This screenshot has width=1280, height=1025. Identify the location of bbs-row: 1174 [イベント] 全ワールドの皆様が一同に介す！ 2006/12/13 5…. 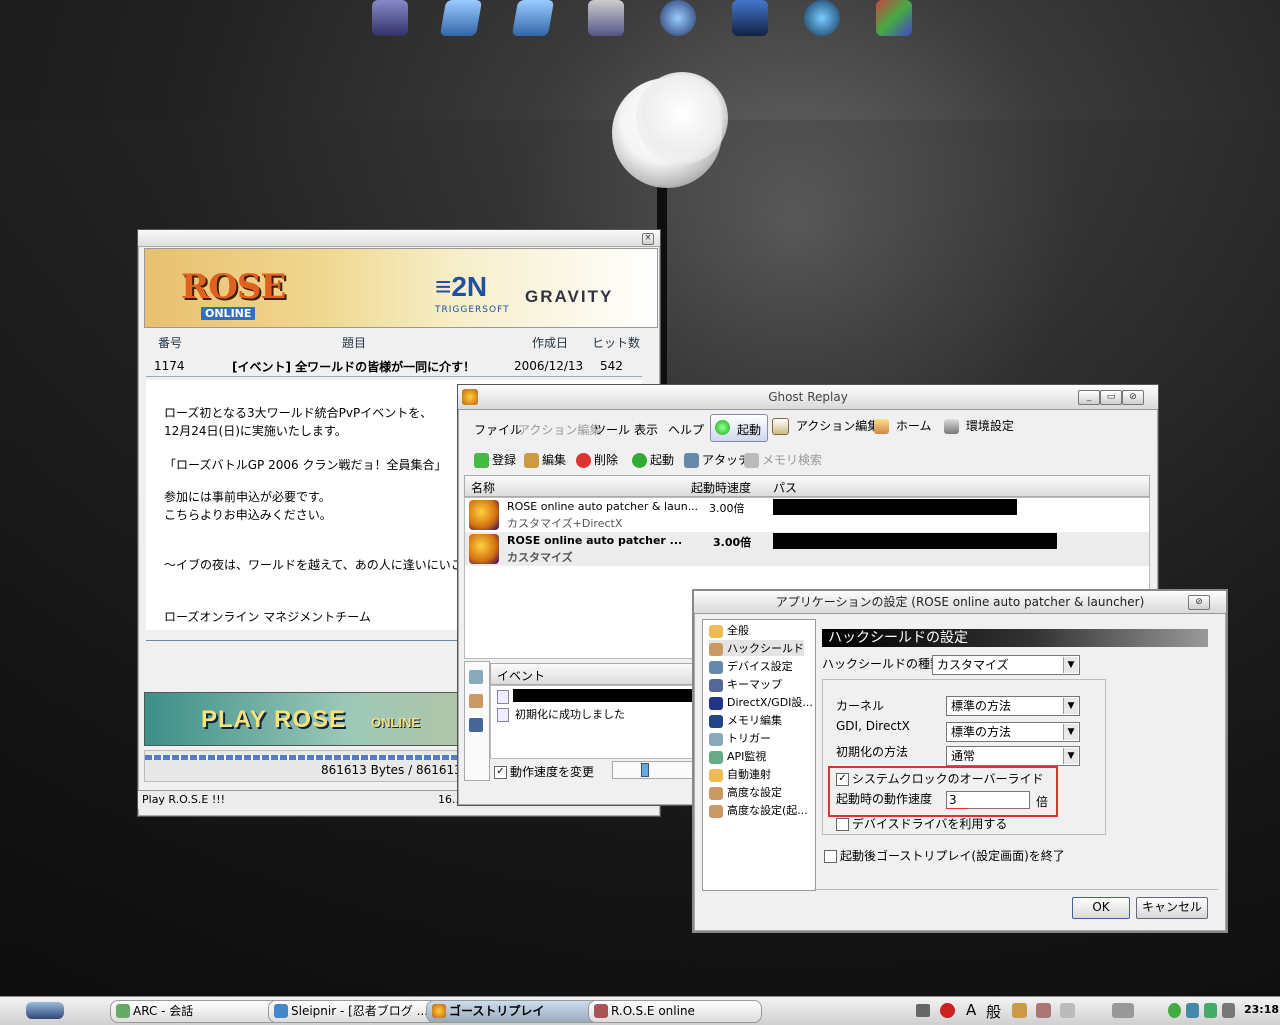
(394, 365).